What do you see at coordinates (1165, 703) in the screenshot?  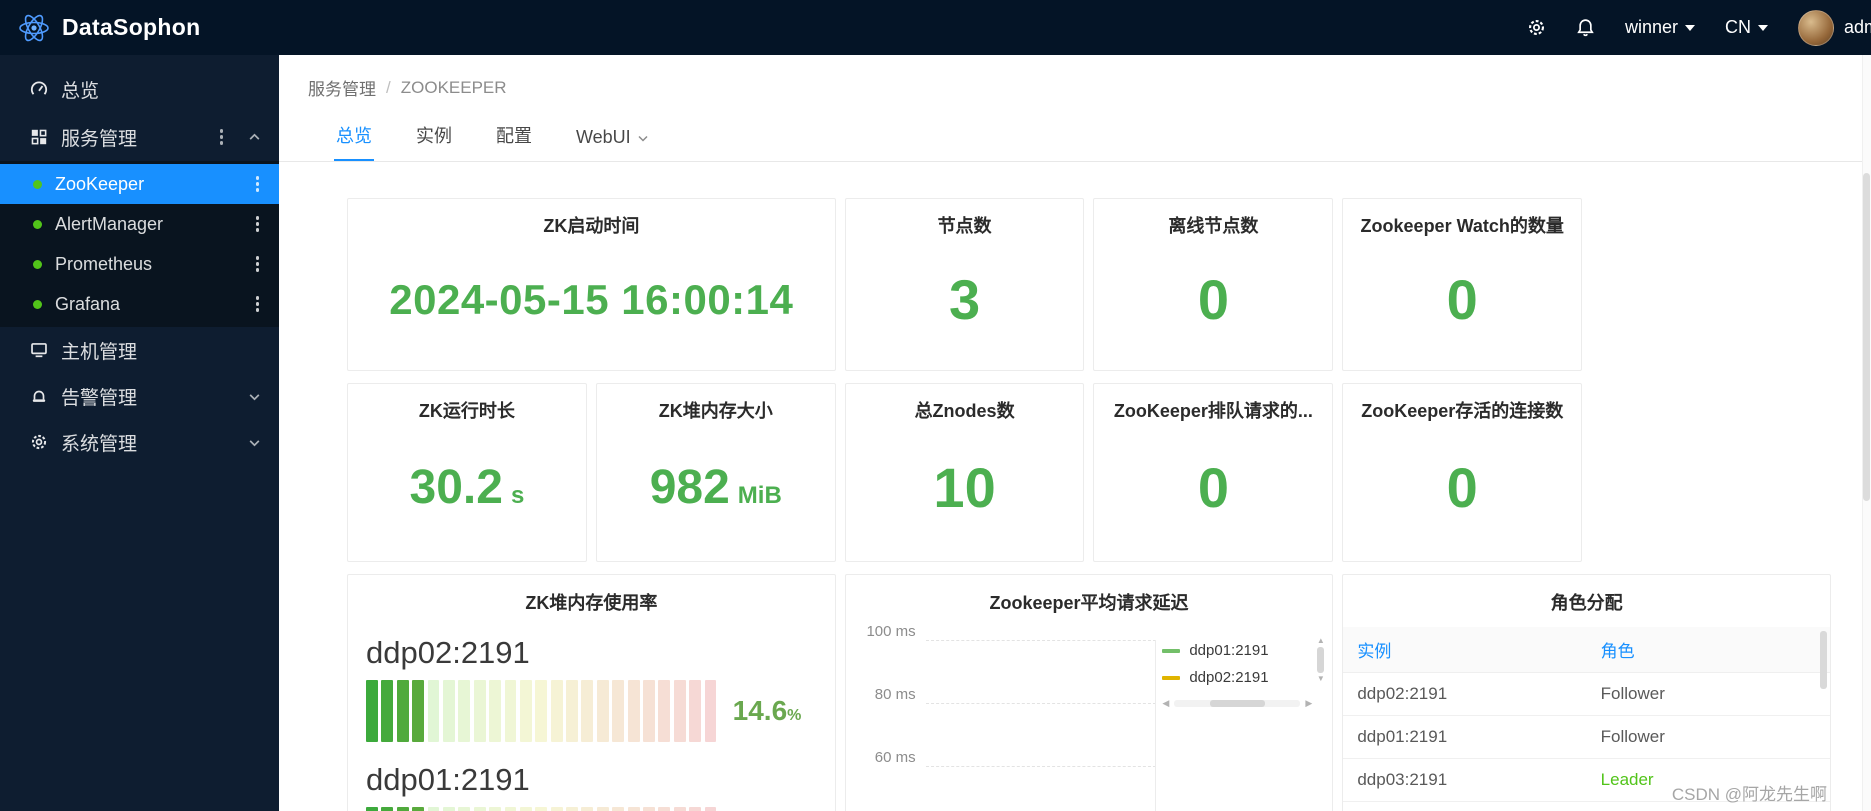 I see `scroll-left-icon: ◀` at bounding box center [1165, 703].